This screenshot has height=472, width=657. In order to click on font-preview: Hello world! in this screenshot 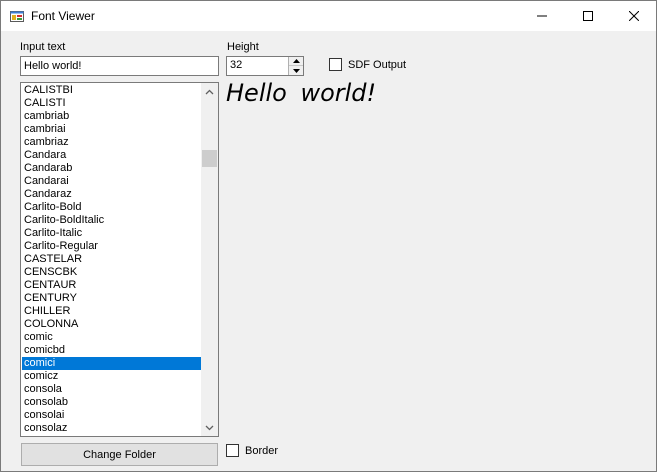, I will do `click(301, 93)`.